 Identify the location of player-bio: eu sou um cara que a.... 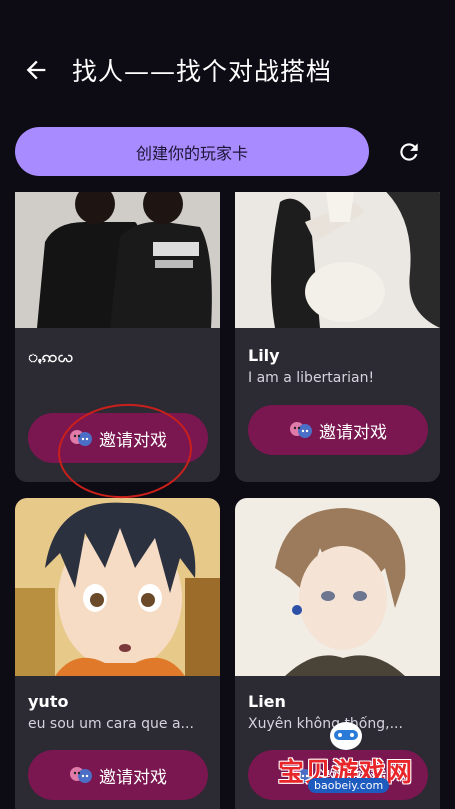
(111, 724).